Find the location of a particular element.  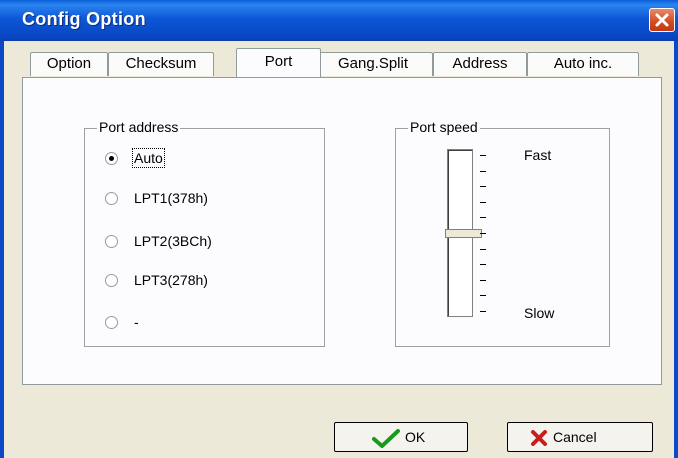

tab-port: Port is located at coordinates (278, 62).